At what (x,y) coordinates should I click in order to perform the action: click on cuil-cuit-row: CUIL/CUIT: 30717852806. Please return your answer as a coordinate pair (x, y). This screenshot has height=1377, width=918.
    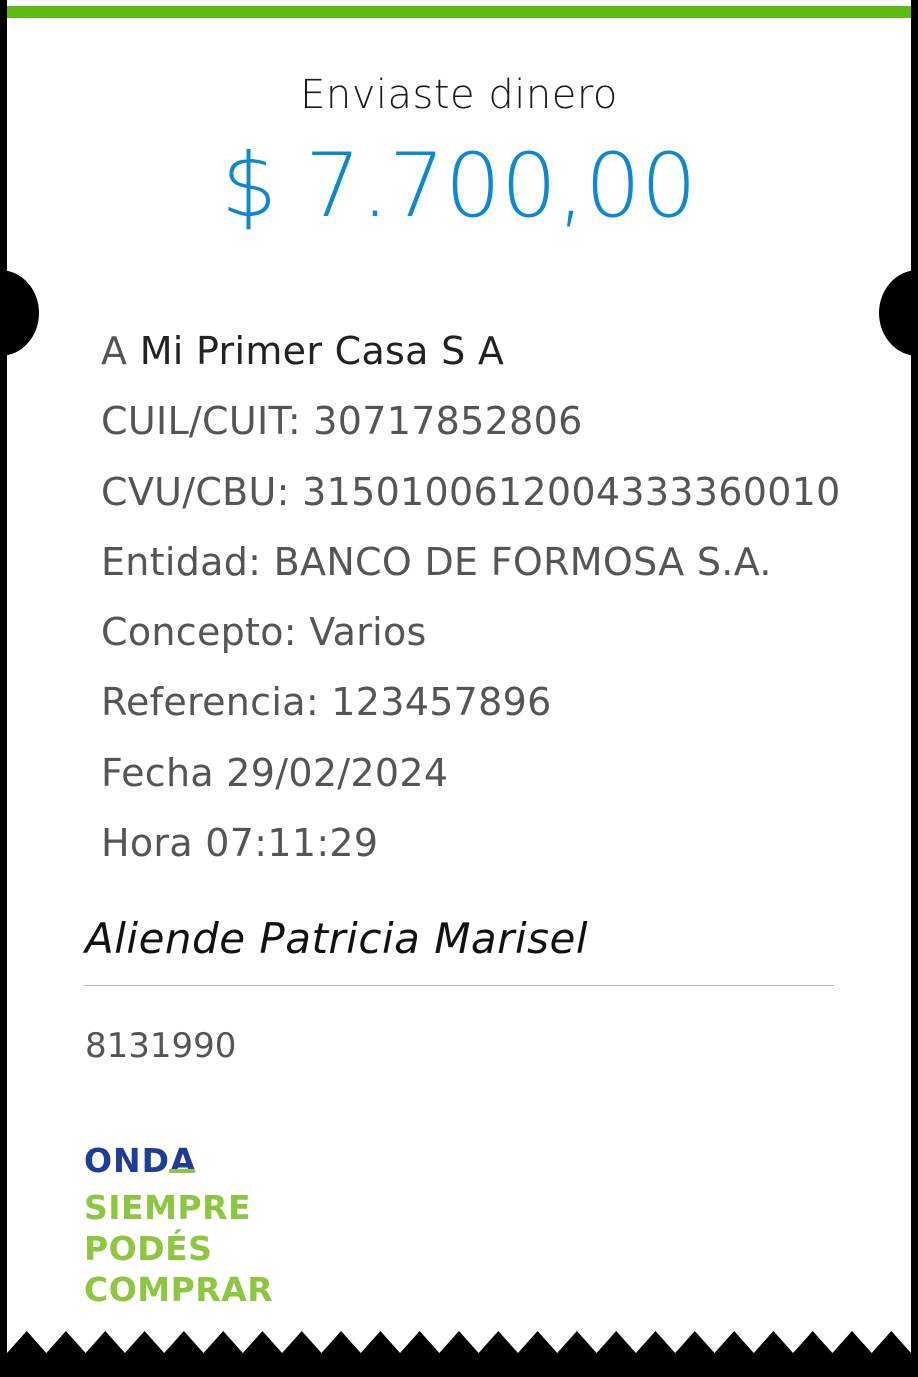
    Looking at the image, I should click on (342, 421).